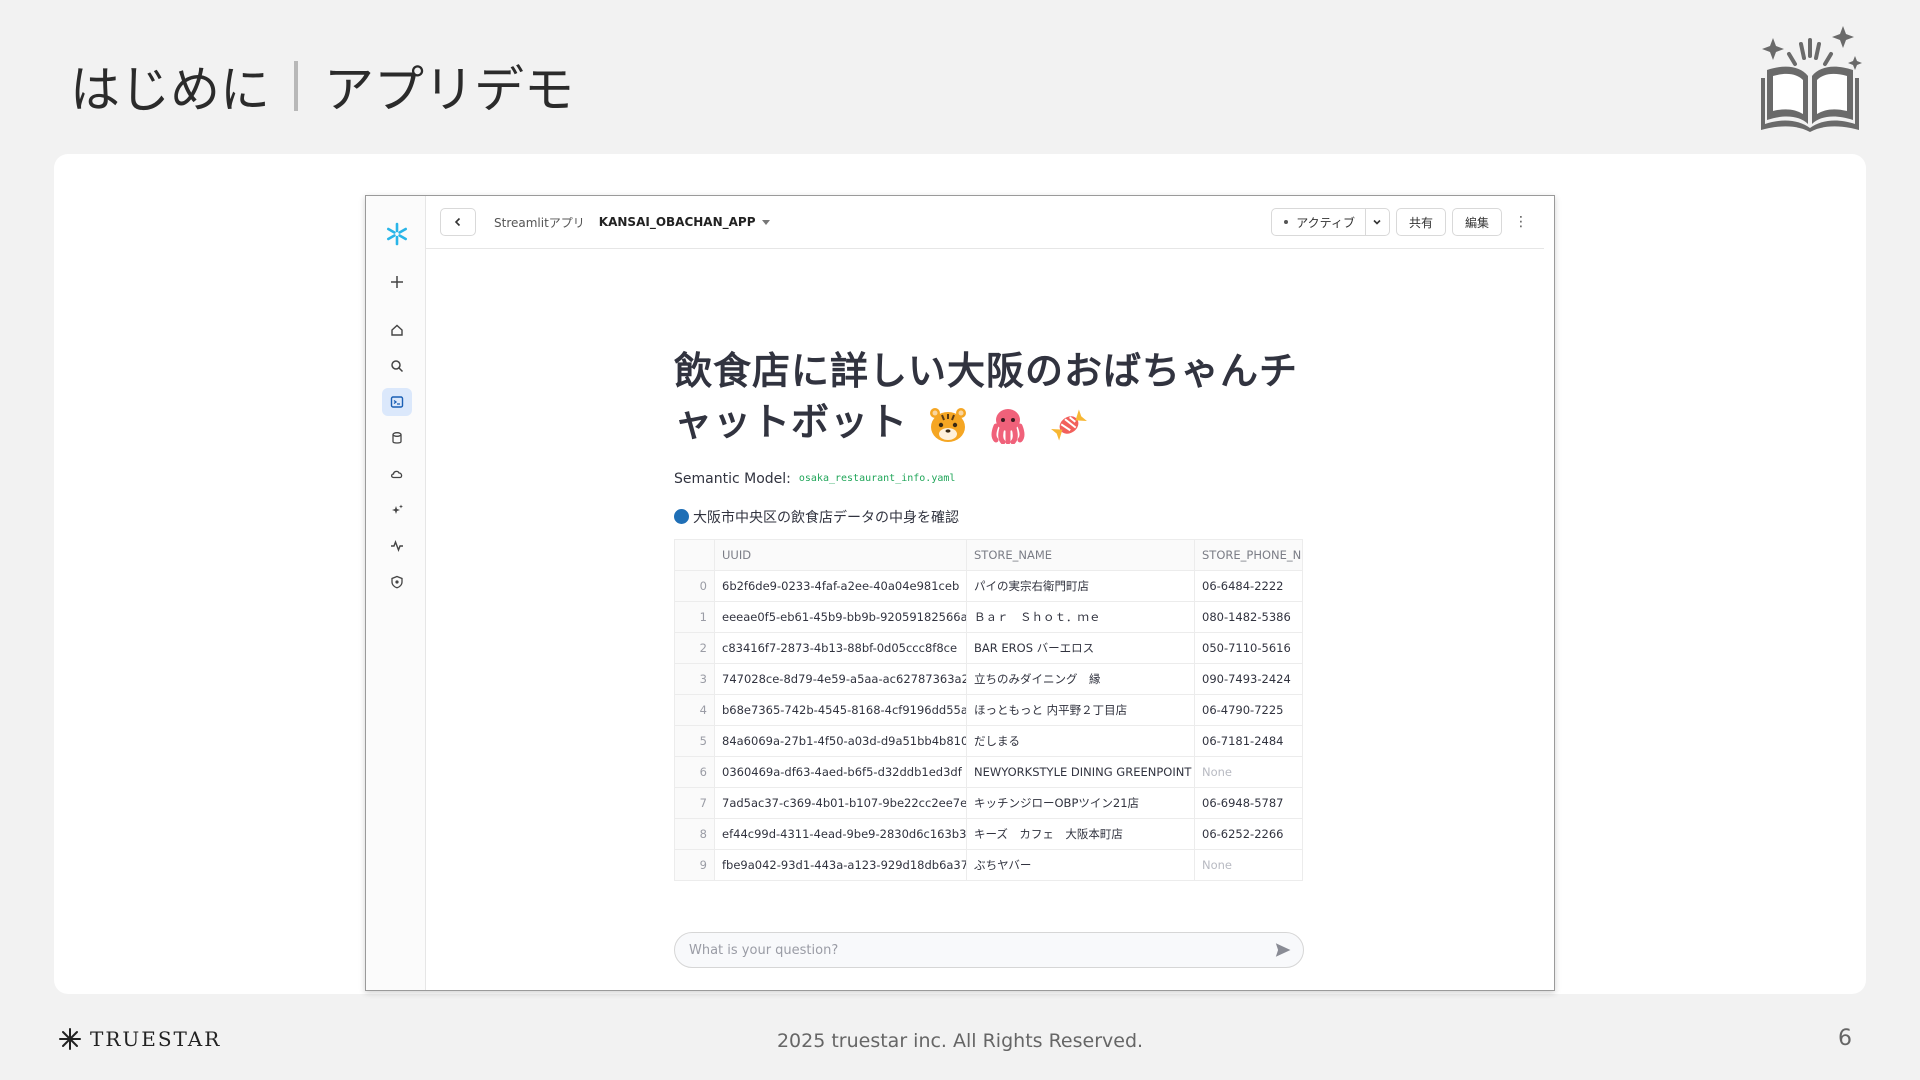 This screenshot has width=1920, height=1080. What do you see at coordinates (1080, 678) in the screenshot?
I see `table-cell: 立ちのみダイニング 縁` at bounding box center [1080, 678].